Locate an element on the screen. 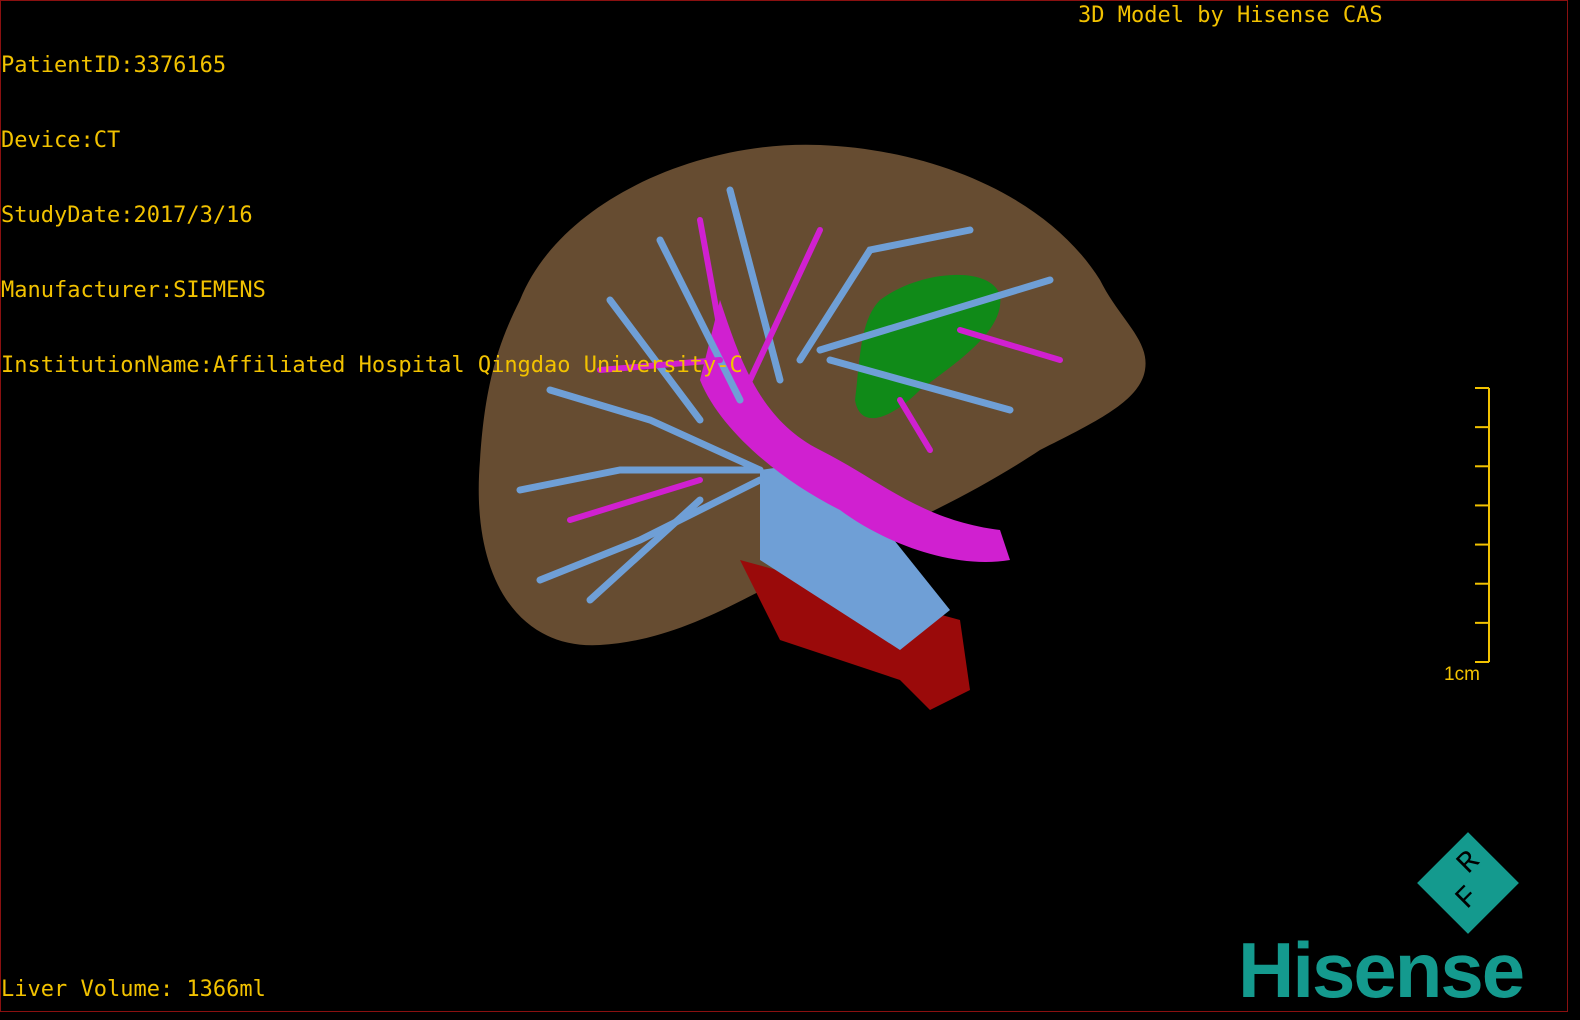 Image resolution: width=1580 pixels, height=1020 pixels. brand-caption: 3D Model by Hisense CAS is located at coordinates (1230, 15).